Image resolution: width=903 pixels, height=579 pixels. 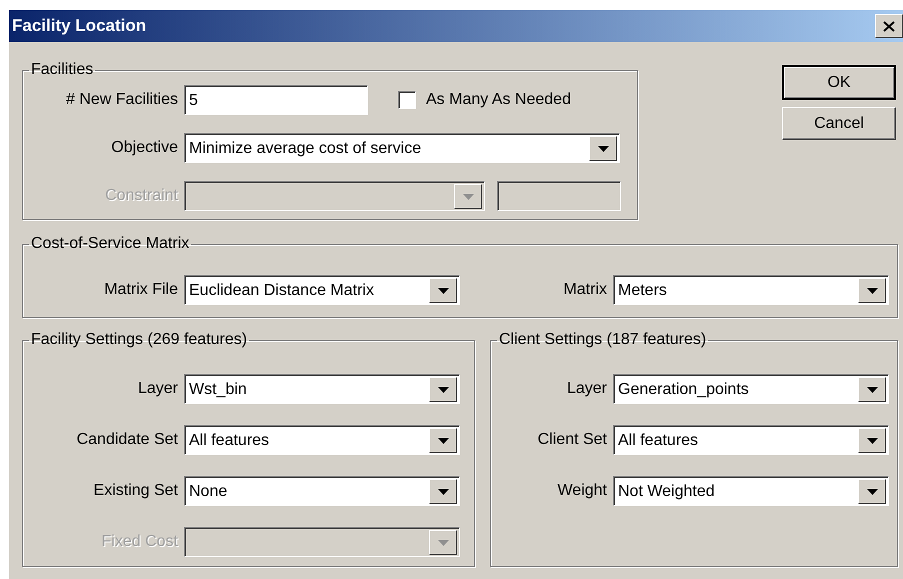 What do you see at coordinates (144, 148) in the screenshot?
I see `field-label: Objective` at bounding box center [144, 148].